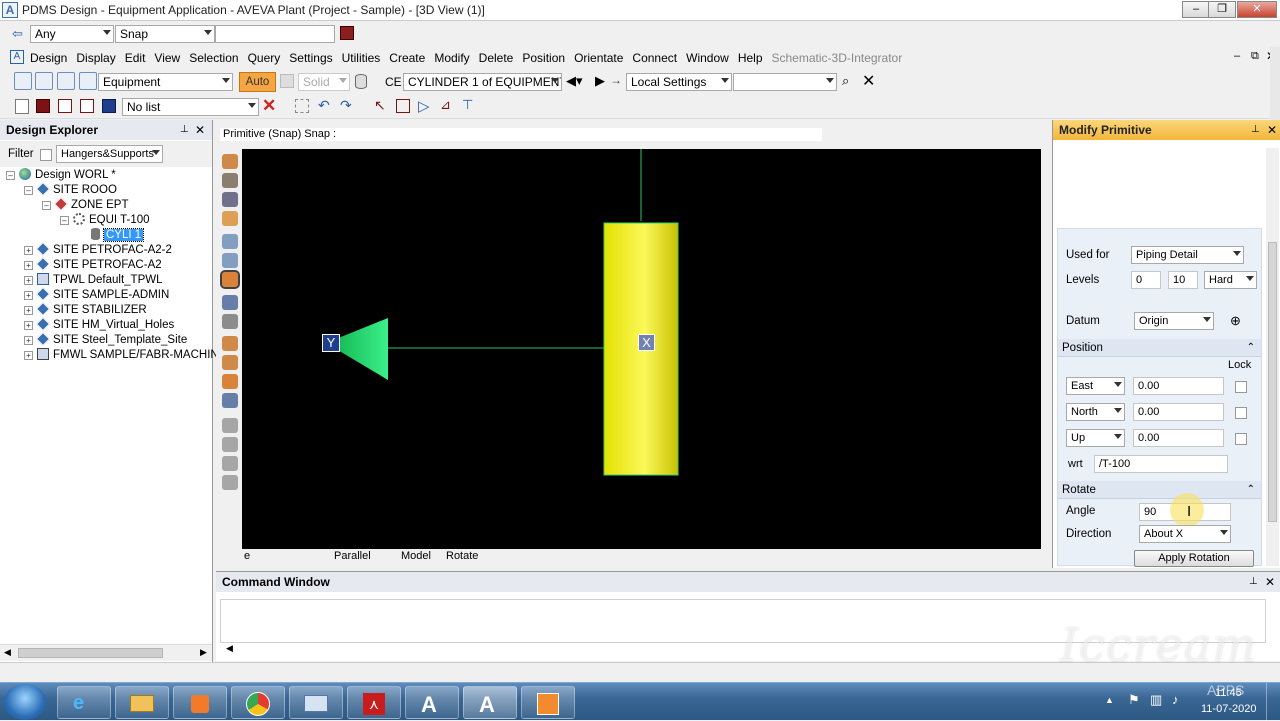 The image size is (1280, 721). Describe the element at coordinates (1241, 387) in the screenshot. I see `east-lock-checkbox` at that location.